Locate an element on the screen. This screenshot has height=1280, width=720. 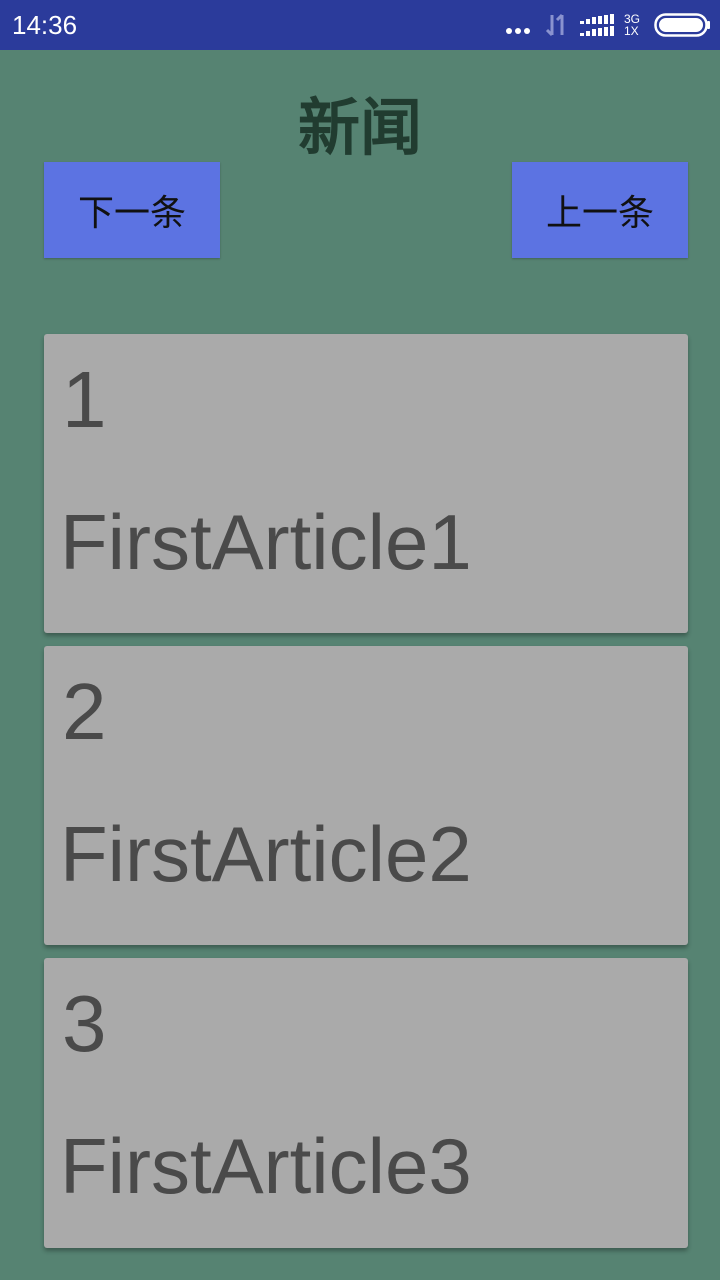
page-title: 新闻 is located at coordinates (359, 127).